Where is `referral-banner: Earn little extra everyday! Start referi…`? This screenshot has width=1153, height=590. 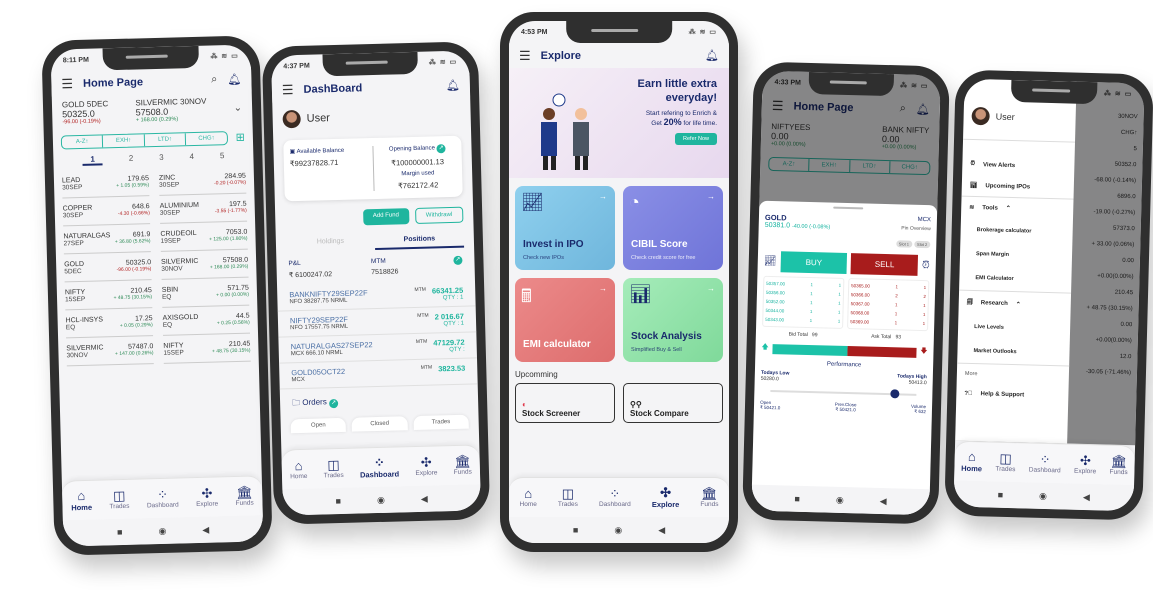
referral-banner: Earn little extra everyday! Start referi… is located at coordinates (619, 123).